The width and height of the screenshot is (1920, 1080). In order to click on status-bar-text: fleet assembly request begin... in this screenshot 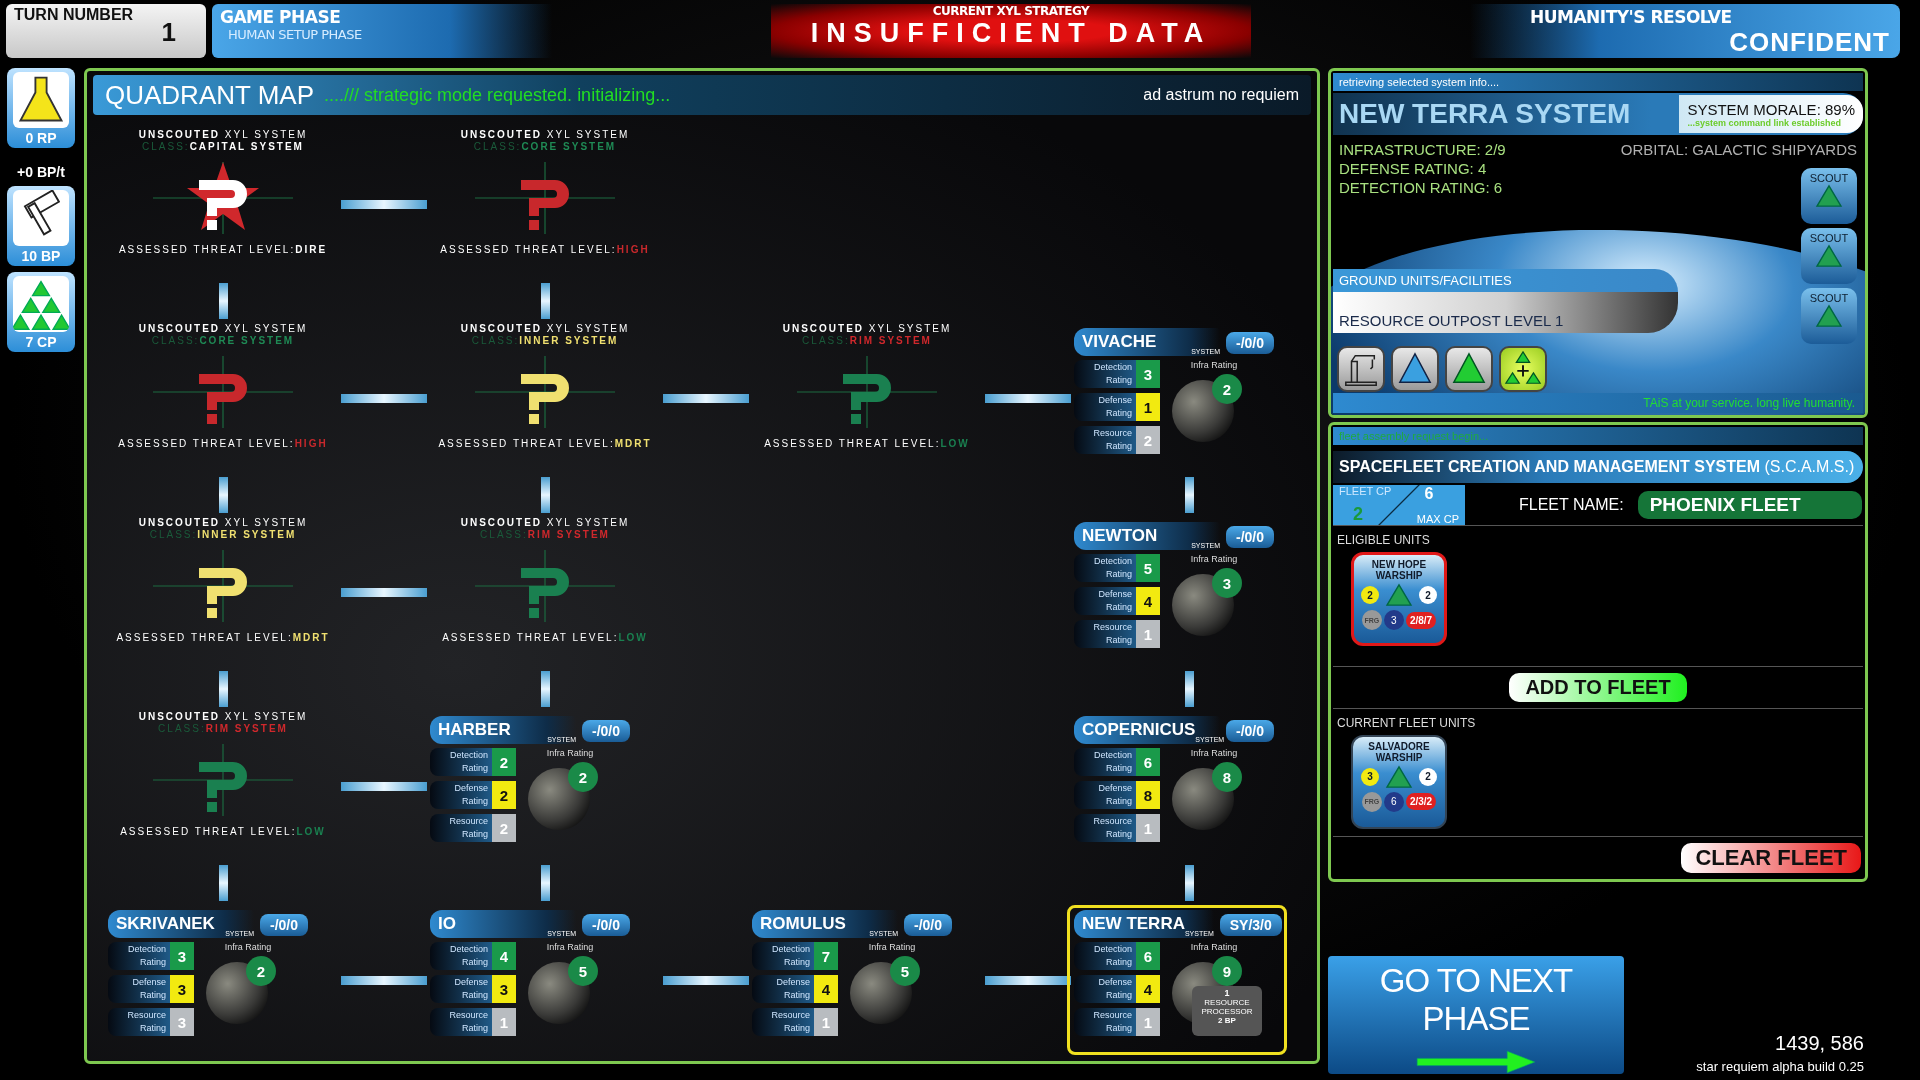, I will do `click(1598, 436)`.